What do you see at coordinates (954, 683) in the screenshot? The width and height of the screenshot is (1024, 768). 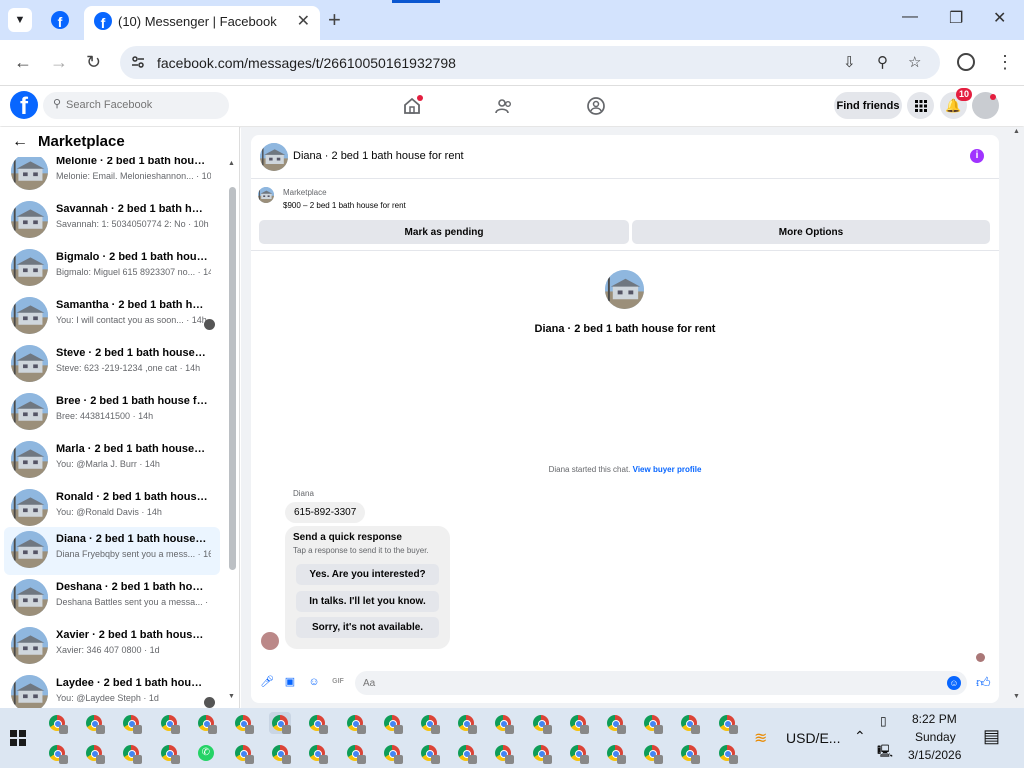 I see `emoji-icon: ☺` at bounding box center [954, 683].